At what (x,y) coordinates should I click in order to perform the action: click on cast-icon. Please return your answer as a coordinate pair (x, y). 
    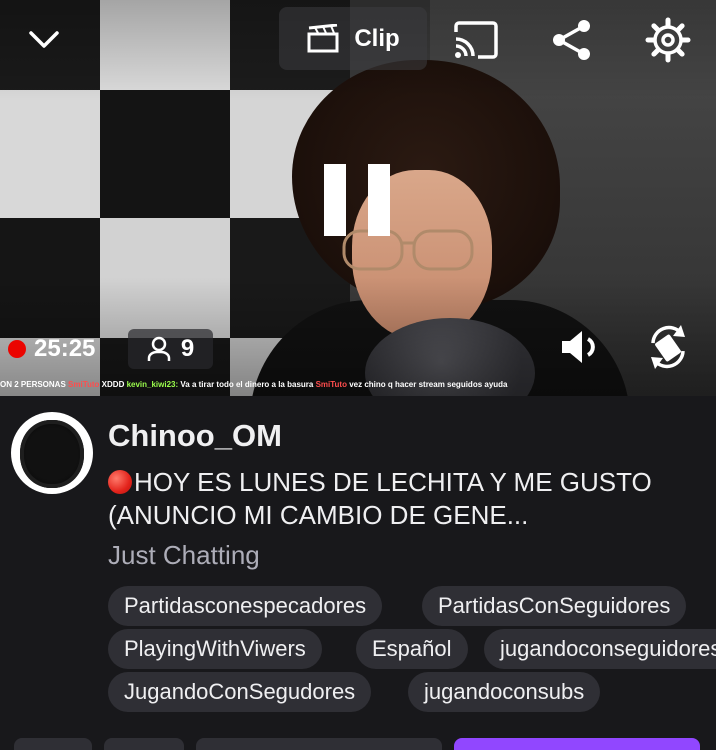
    Looking at the image, I should click on (476, 40).